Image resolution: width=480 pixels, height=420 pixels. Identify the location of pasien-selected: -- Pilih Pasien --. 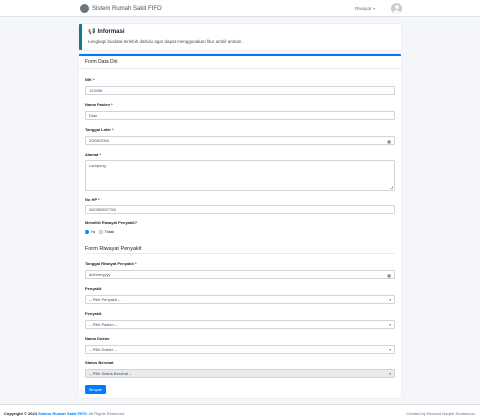
(103, 324).